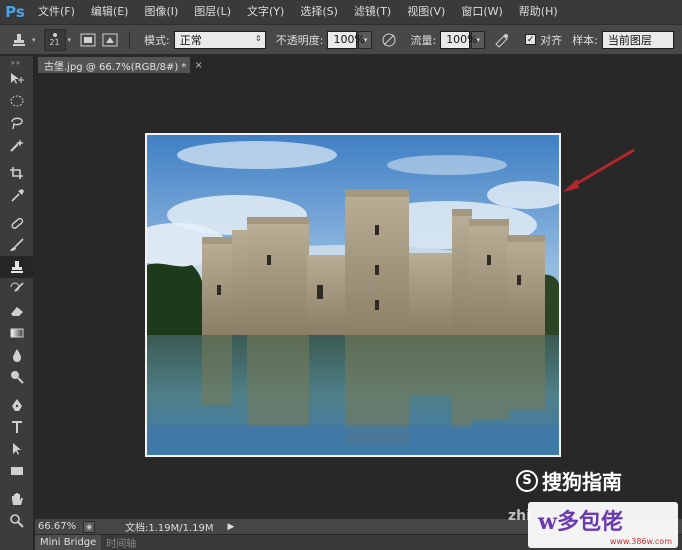 The width and height of the screenshot is (682, 550). I want to click on tab-mini-bridge: Mini Bridge, so click(68, 542).